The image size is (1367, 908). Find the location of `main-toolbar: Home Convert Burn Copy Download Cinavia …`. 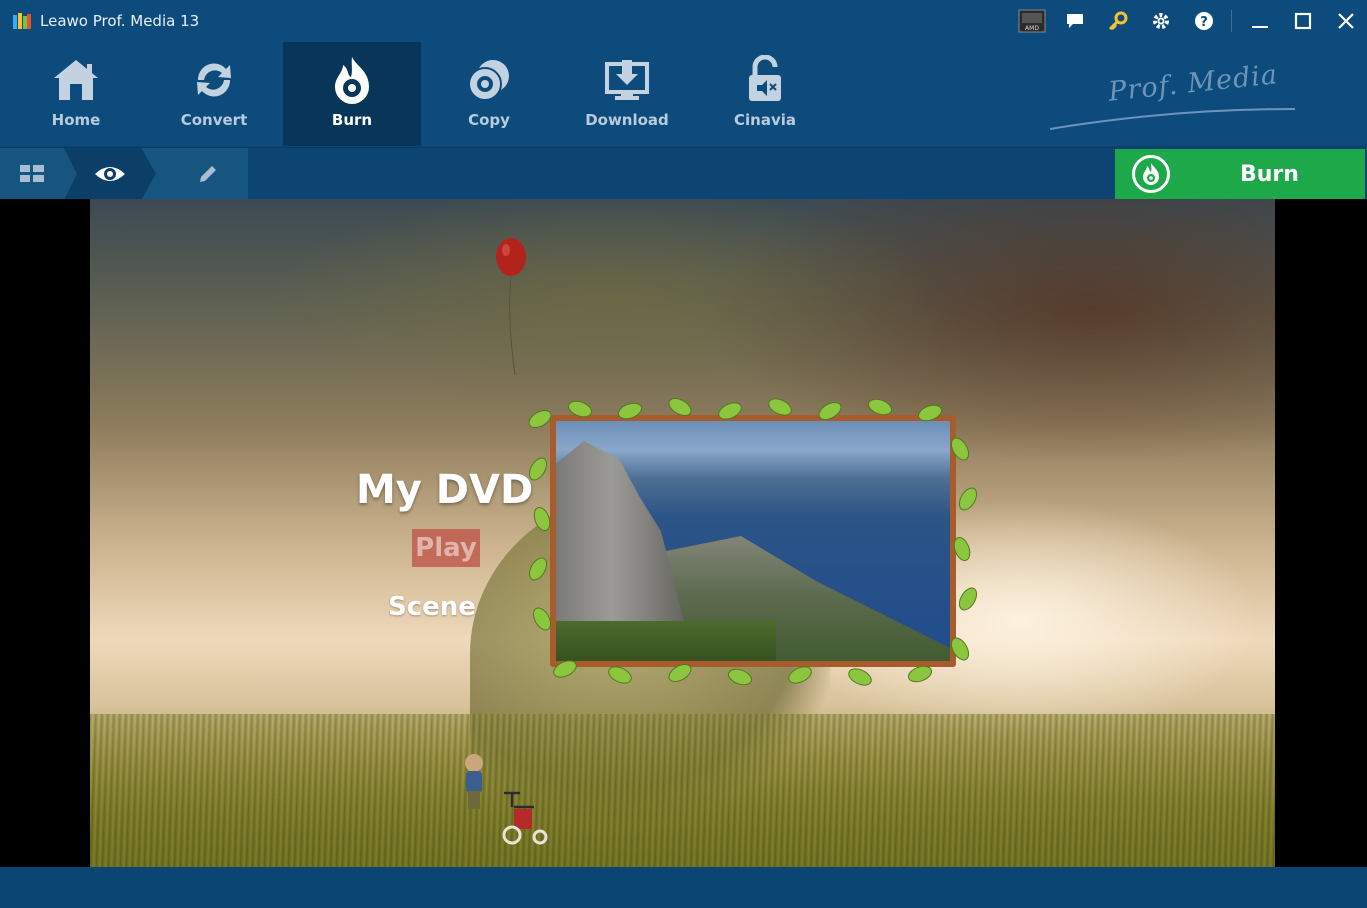

main-toolbar: Home Convert Burn Copy Download Cinavia … is located at coordinates (683, 94).